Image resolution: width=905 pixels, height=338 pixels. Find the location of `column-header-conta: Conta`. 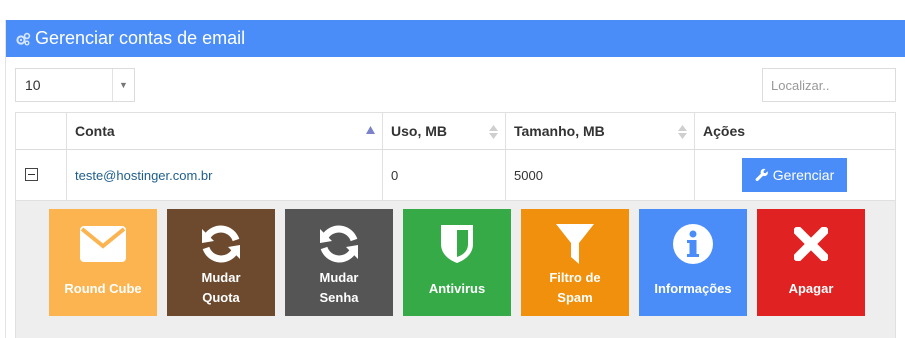

column-header-conta: Conta is located at coordinates (225, 131).